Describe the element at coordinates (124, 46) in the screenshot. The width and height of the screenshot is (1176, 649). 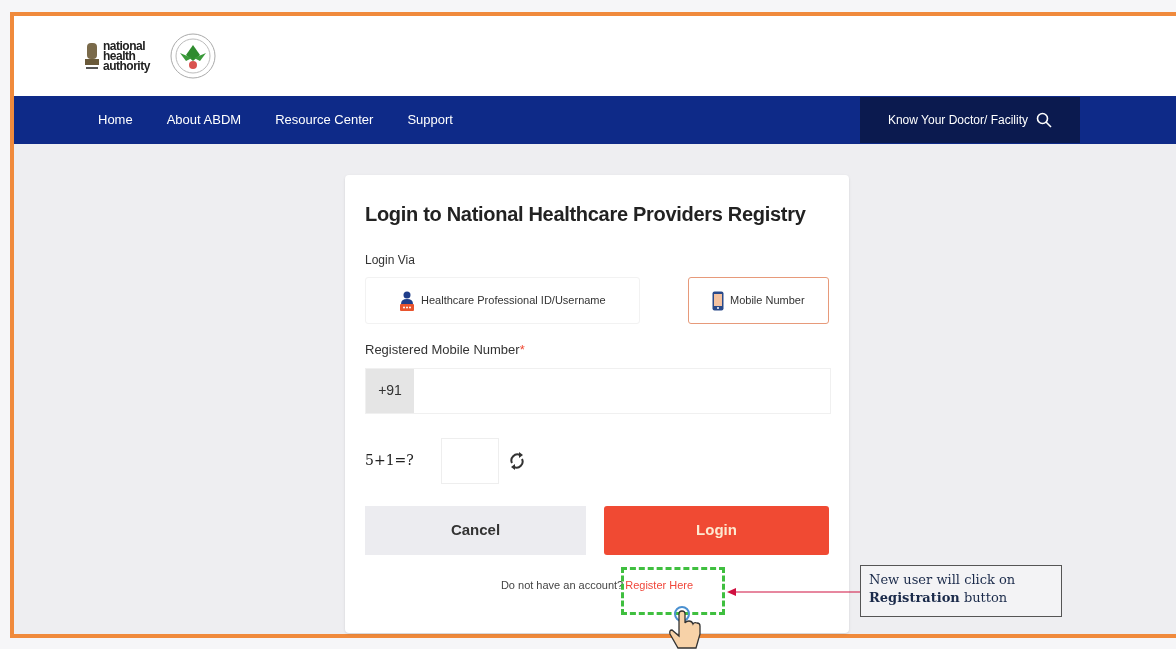
I see `logo-text: national` at that location.